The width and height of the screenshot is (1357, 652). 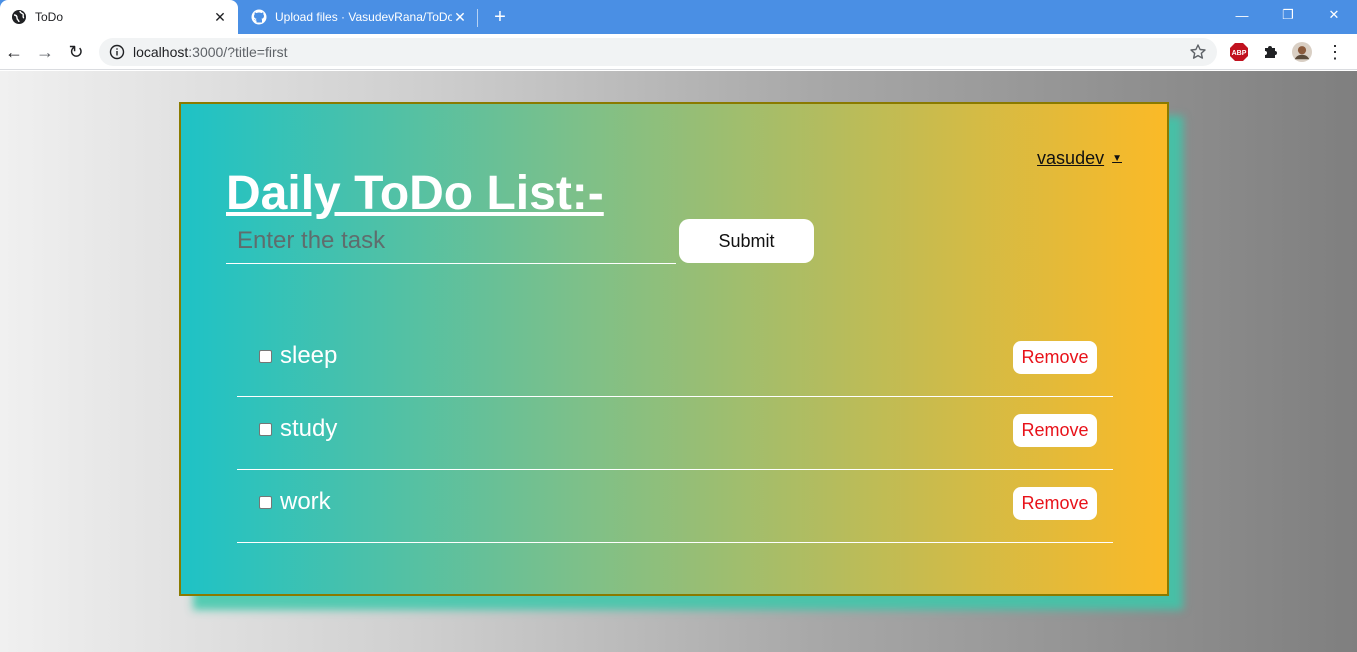 I want to click on window-close-icon: ✕, so click(x=1334, y=15).